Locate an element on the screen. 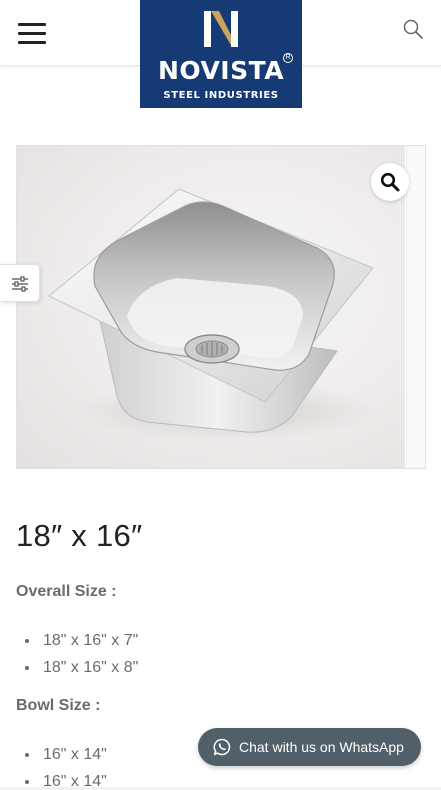 The image size is (441, 790). bowl-size-heading: Bowl Size : is located at coordinates (58, 705).